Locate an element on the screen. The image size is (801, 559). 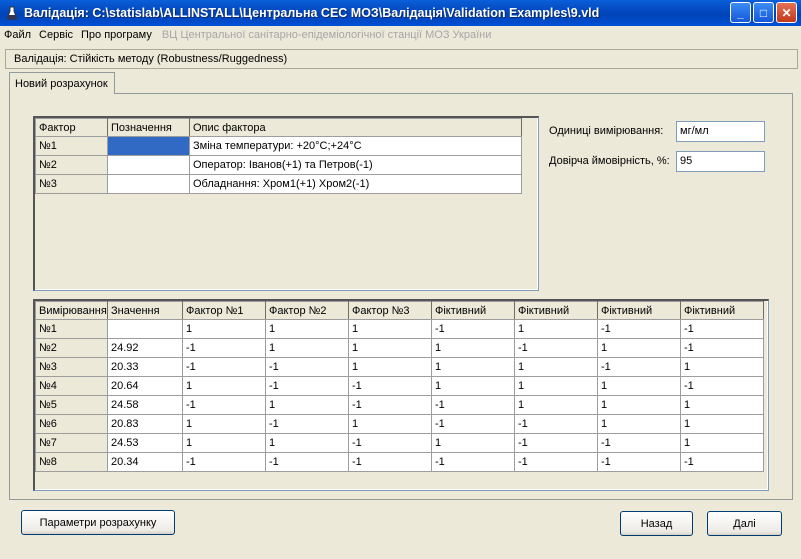
menu-about: Про програму is located at coordinates (116, 35).